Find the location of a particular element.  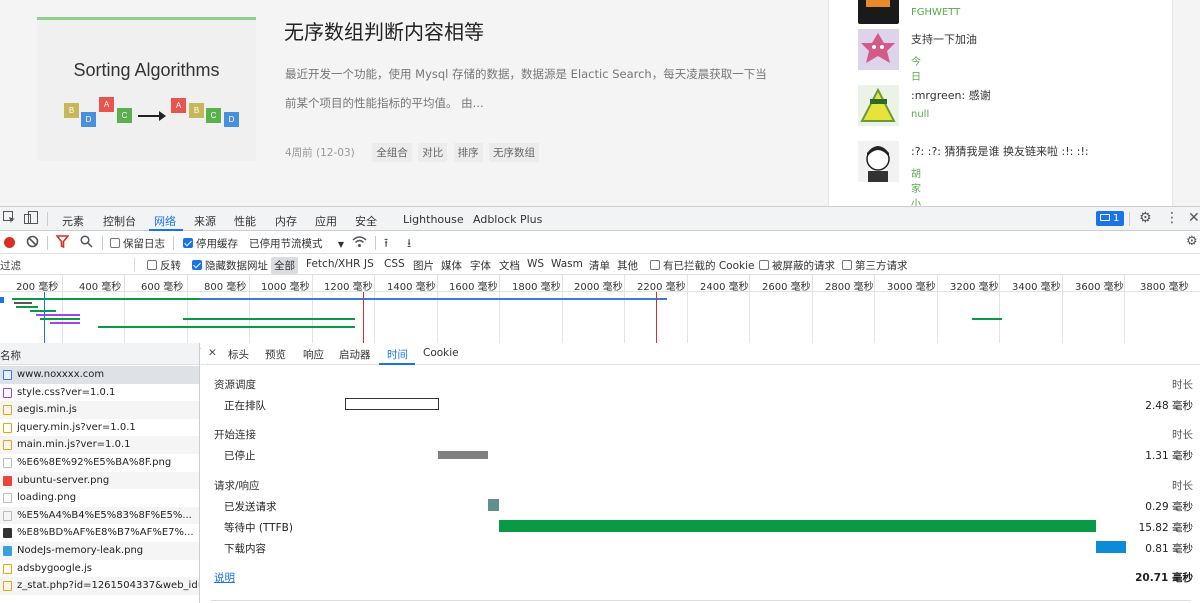

post-title: 无序数组判断内容相等 is located at coordinates (384, 30).